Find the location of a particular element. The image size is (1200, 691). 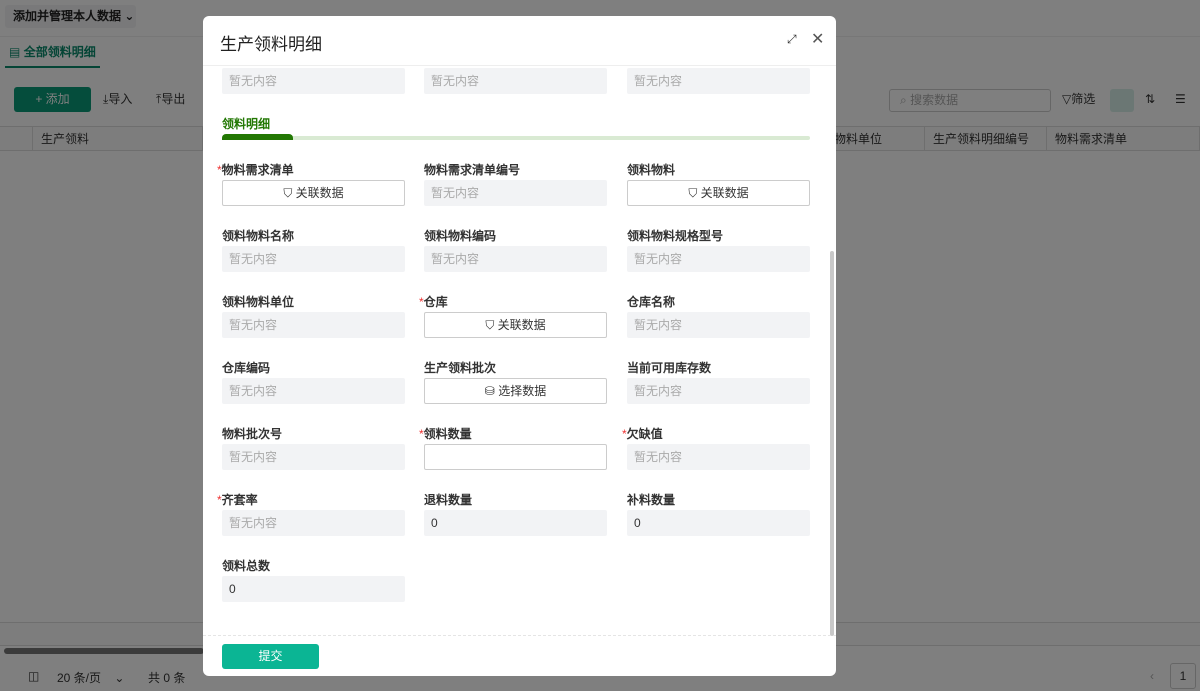

vertical-scrollbar is located at coordinates (832, 443).